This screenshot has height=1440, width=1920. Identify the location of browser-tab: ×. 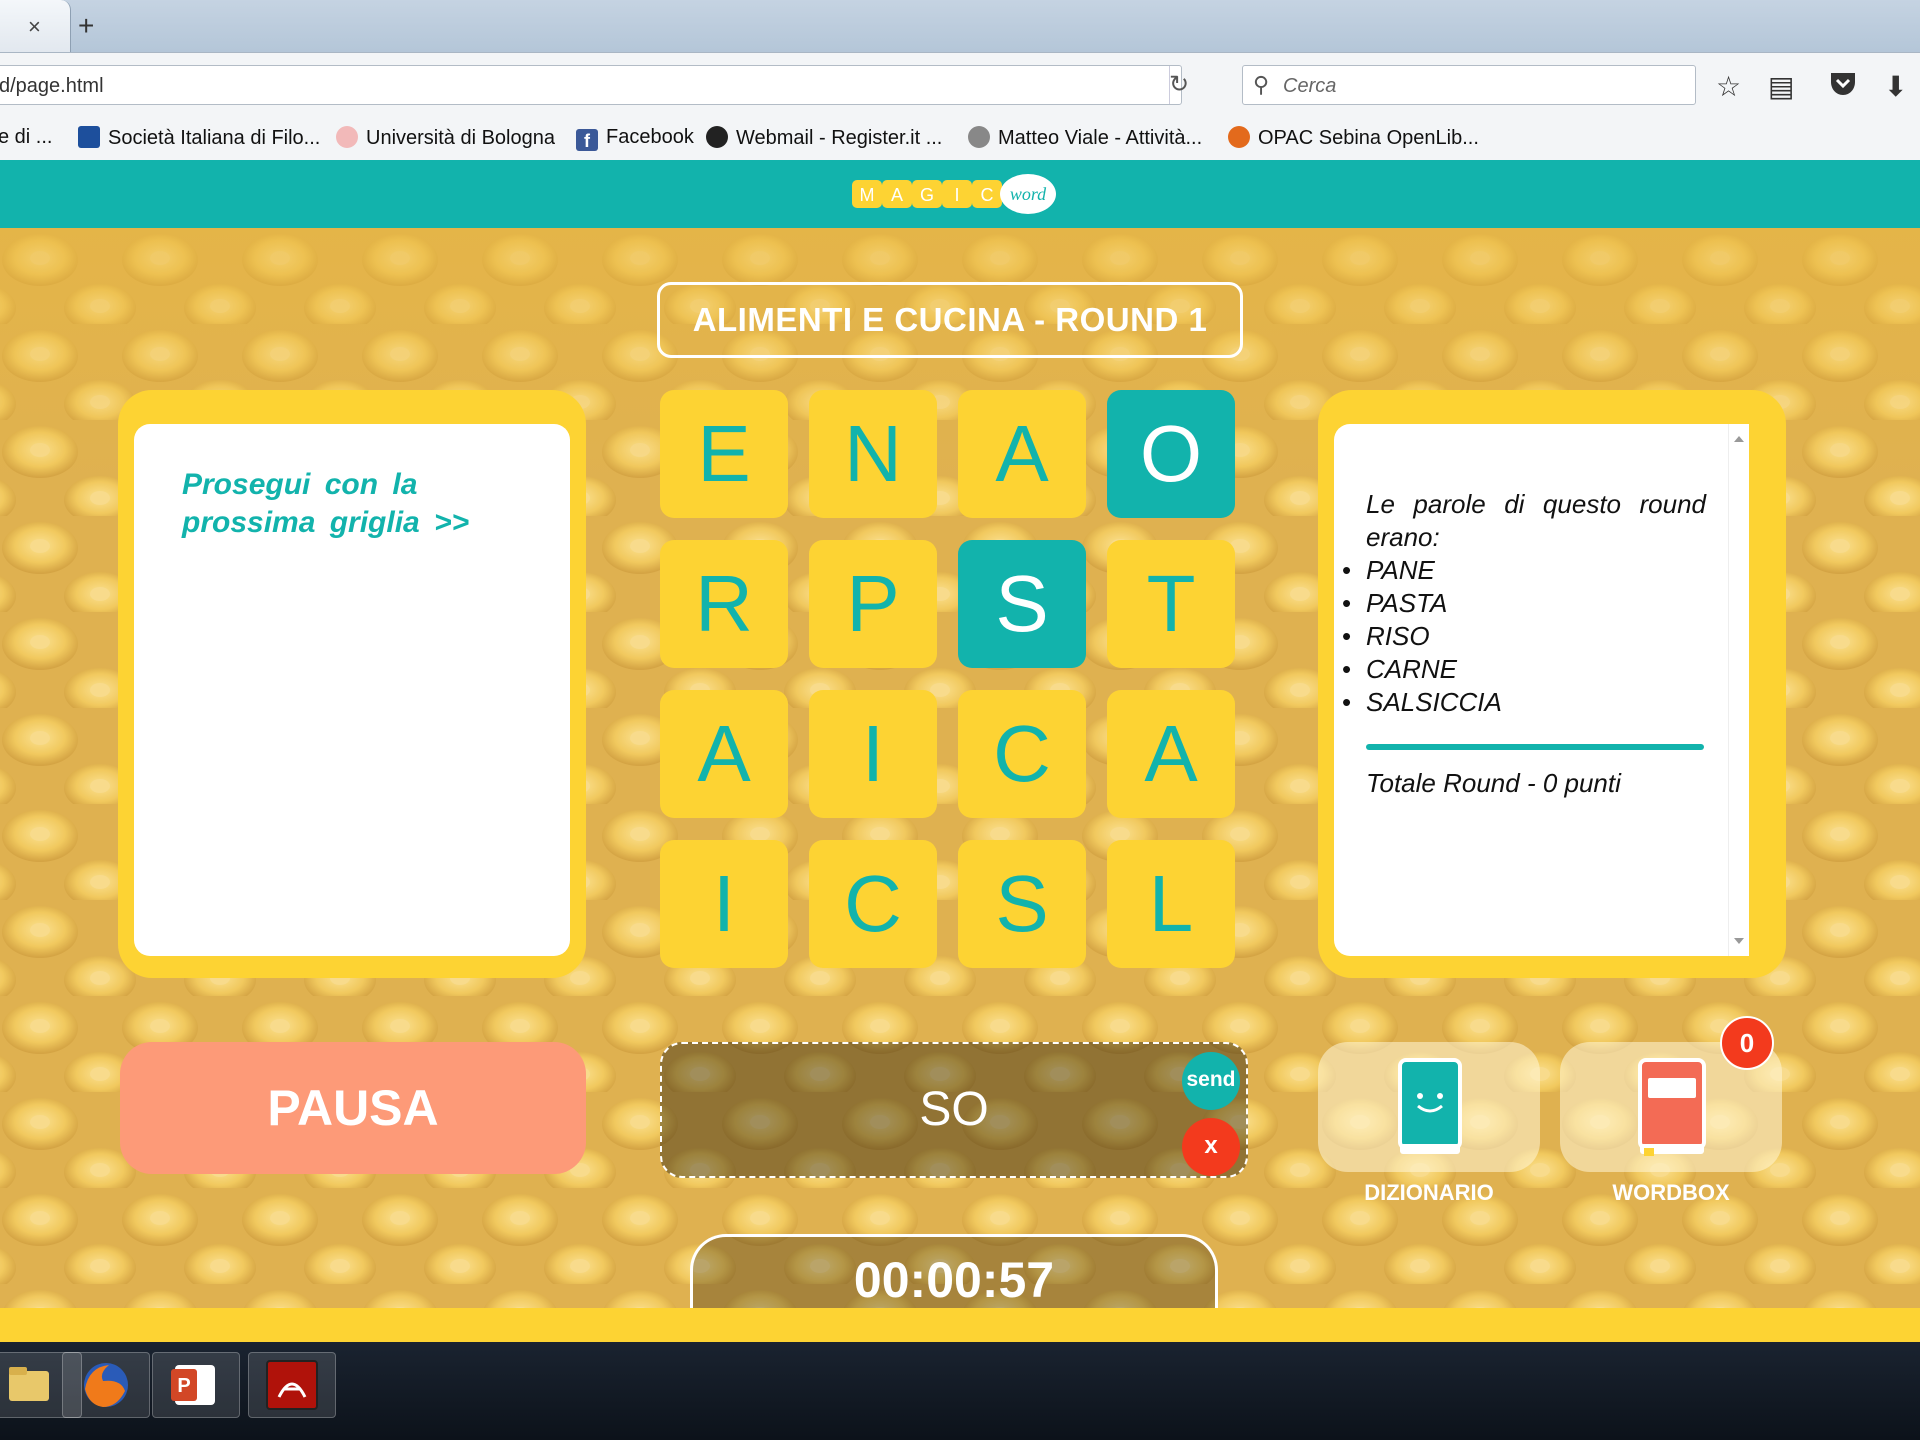
(35, 26).